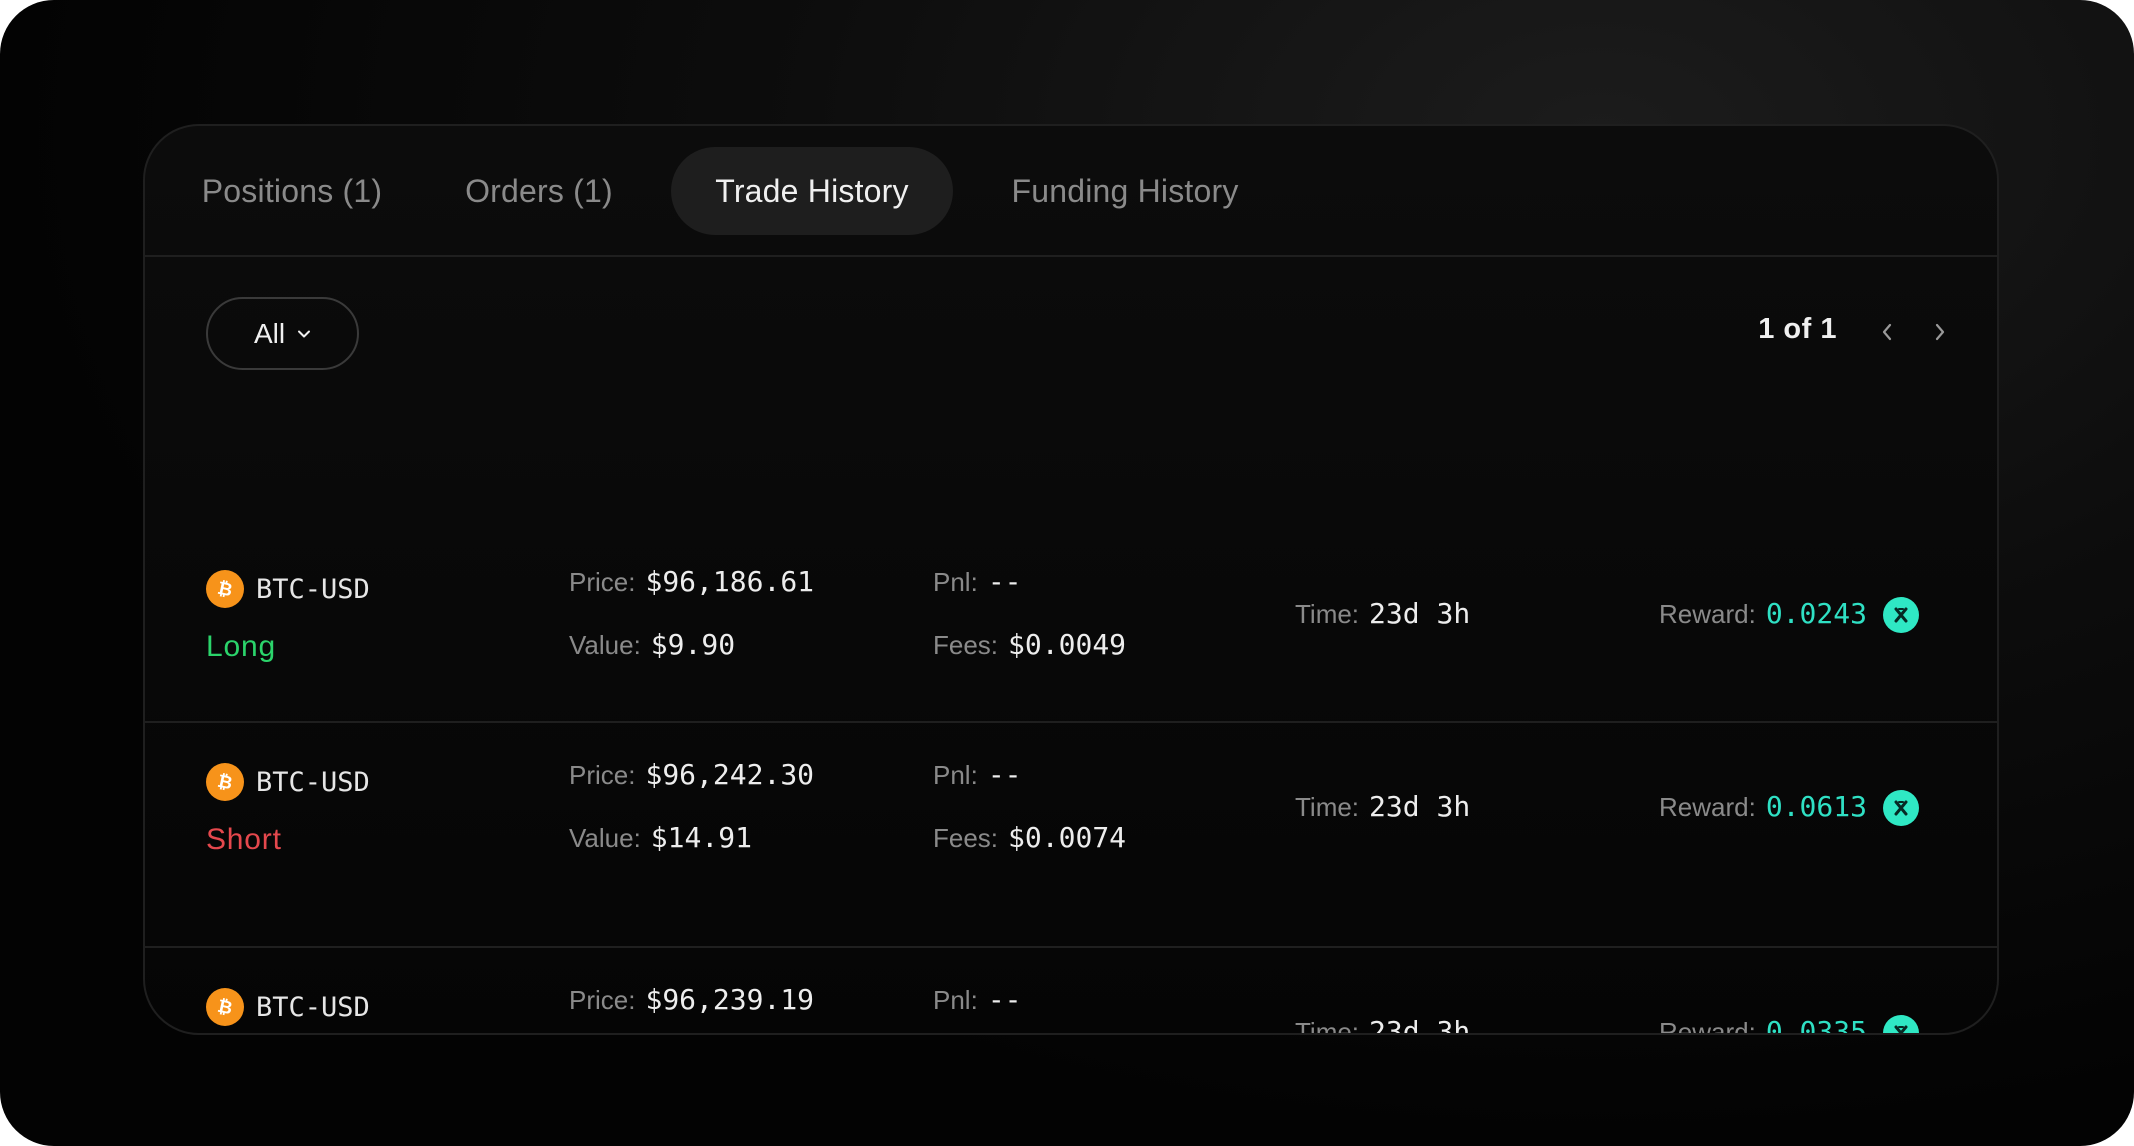  I want to click on next-page-button, so click(1940, 332).